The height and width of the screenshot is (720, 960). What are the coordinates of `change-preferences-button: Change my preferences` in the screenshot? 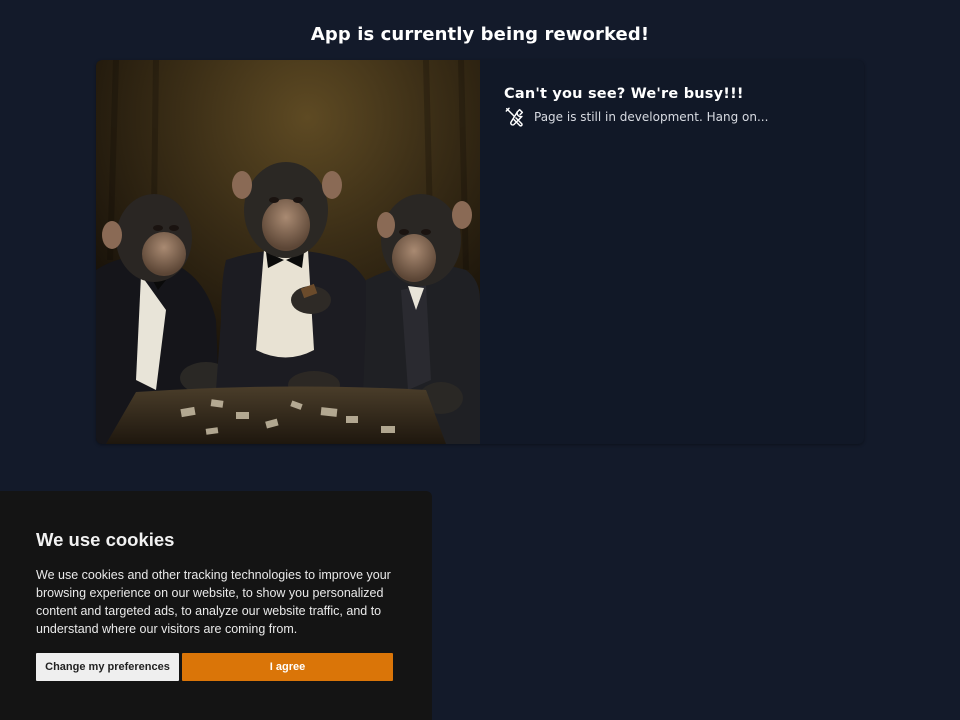 It's located at (107, 667).